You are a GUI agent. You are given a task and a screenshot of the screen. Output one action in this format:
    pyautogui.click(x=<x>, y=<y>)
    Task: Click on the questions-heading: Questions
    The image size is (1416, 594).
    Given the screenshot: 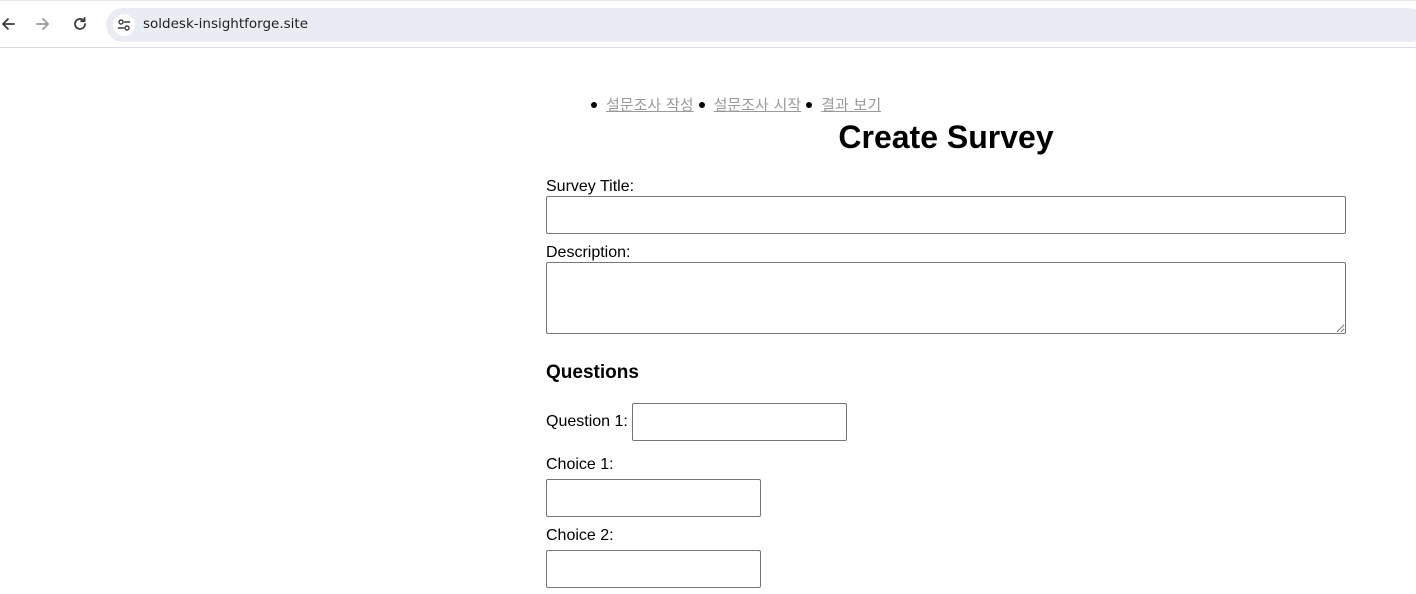 What is the action you would take?
    pyautogui.click(x=592, y=372)
    